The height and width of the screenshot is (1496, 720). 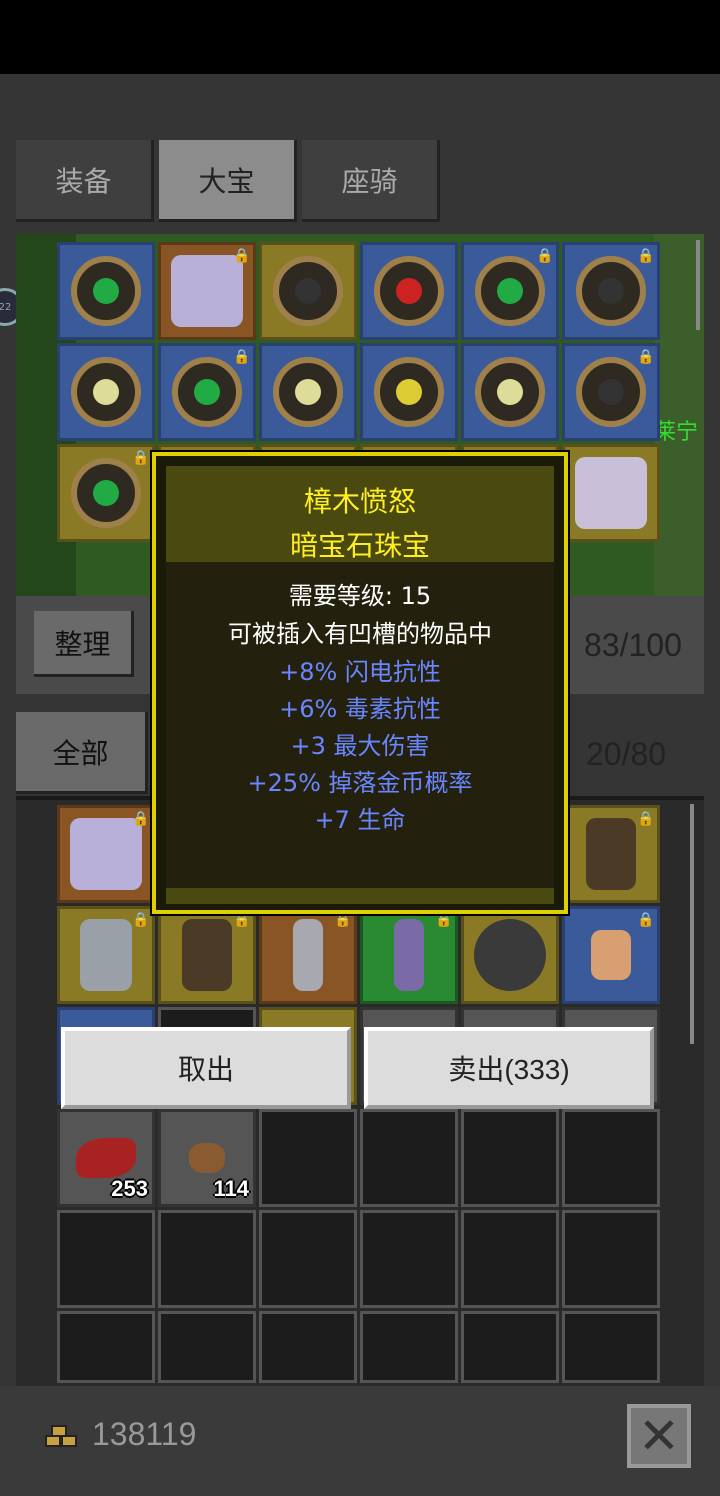 What do you see at coordinates (61, 1436) in the screenshot?
I see `gold-coins-icon` at bounding box center [61, 1436].